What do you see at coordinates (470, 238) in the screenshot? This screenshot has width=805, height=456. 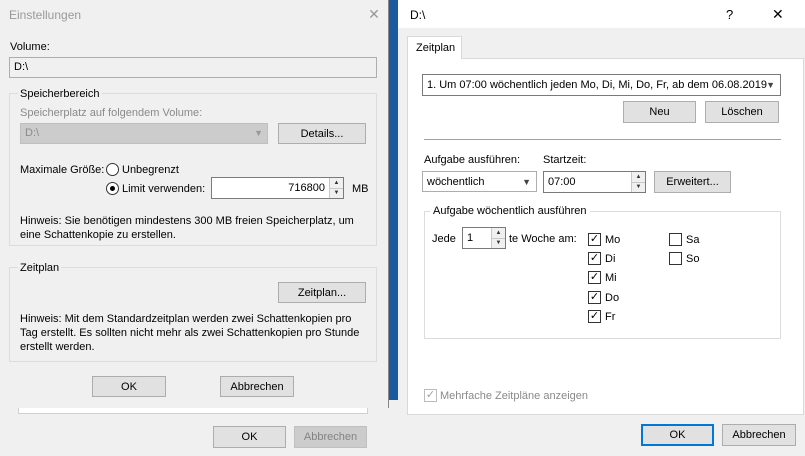 I see `every-value: 1` at bounding box center [470, 238].